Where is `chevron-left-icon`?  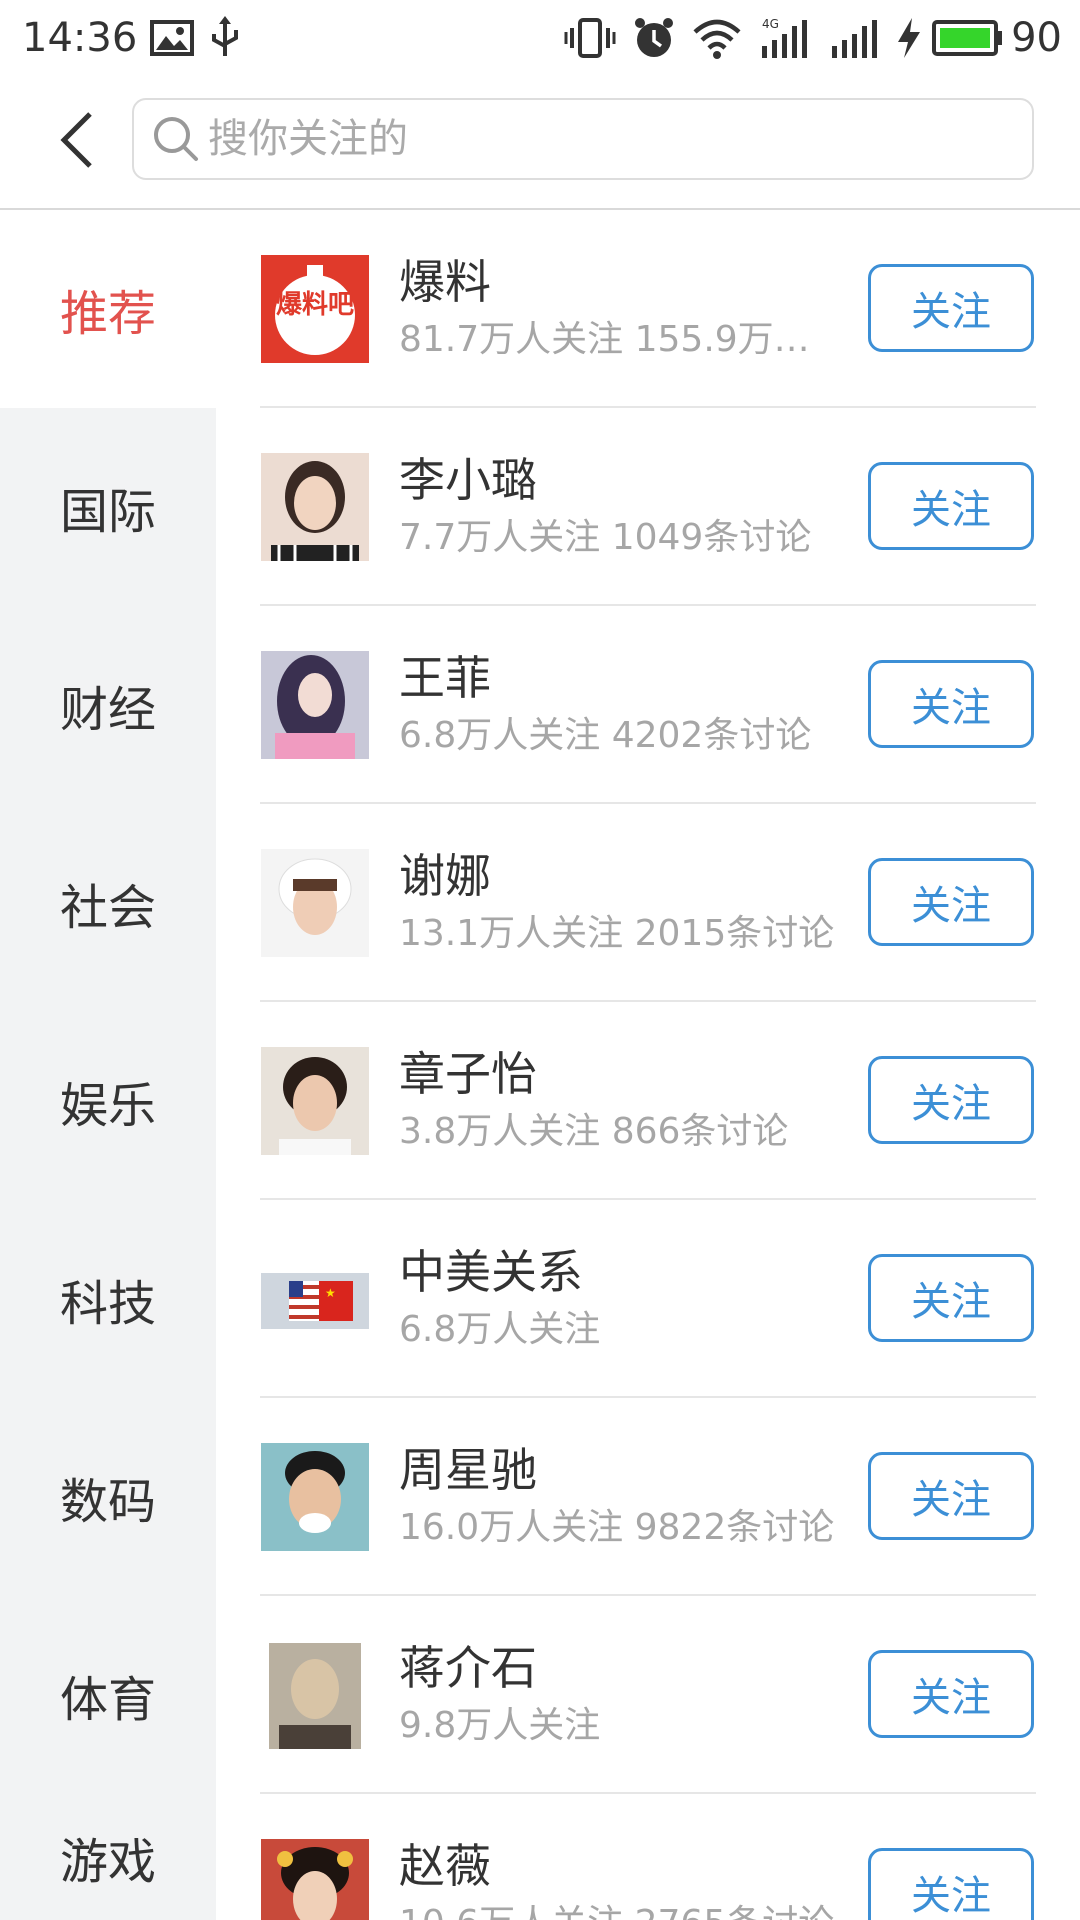
chevron-left-icon is located at coordinates (76, 142).